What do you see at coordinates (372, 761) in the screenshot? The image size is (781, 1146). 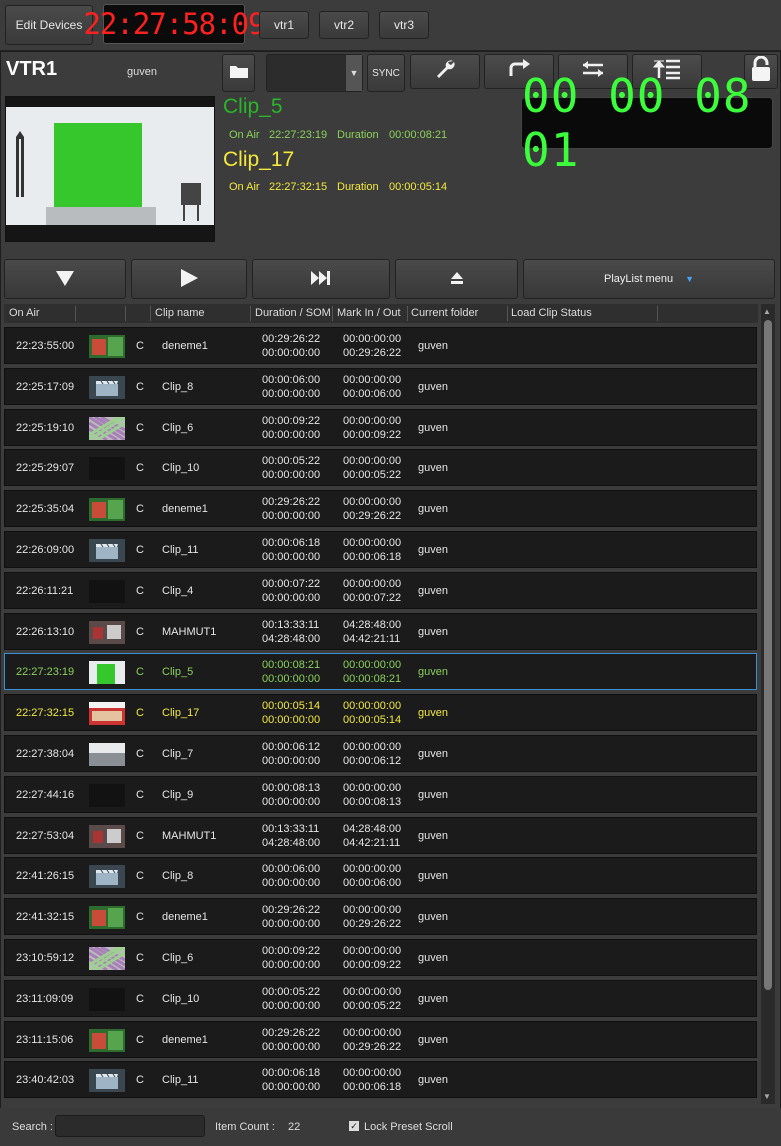 I see `row-mark-out: 00:00:06:12` at bounding box center [372, 761].